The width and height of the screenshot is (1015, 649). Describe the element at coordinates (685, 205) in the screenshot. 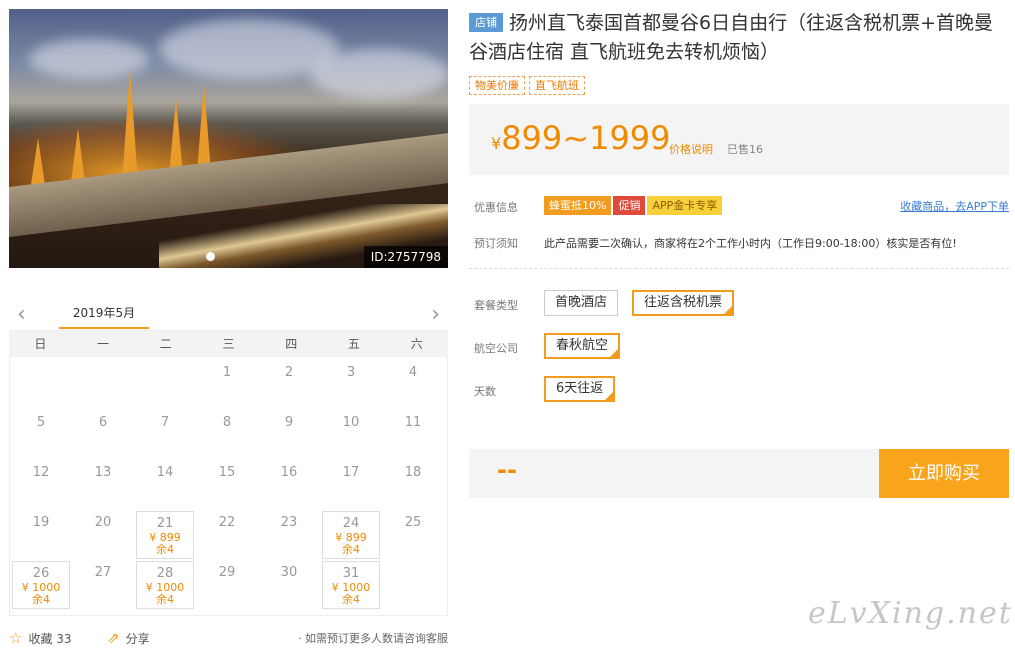

I see `promo-badge: APP金卡专享` at that location.